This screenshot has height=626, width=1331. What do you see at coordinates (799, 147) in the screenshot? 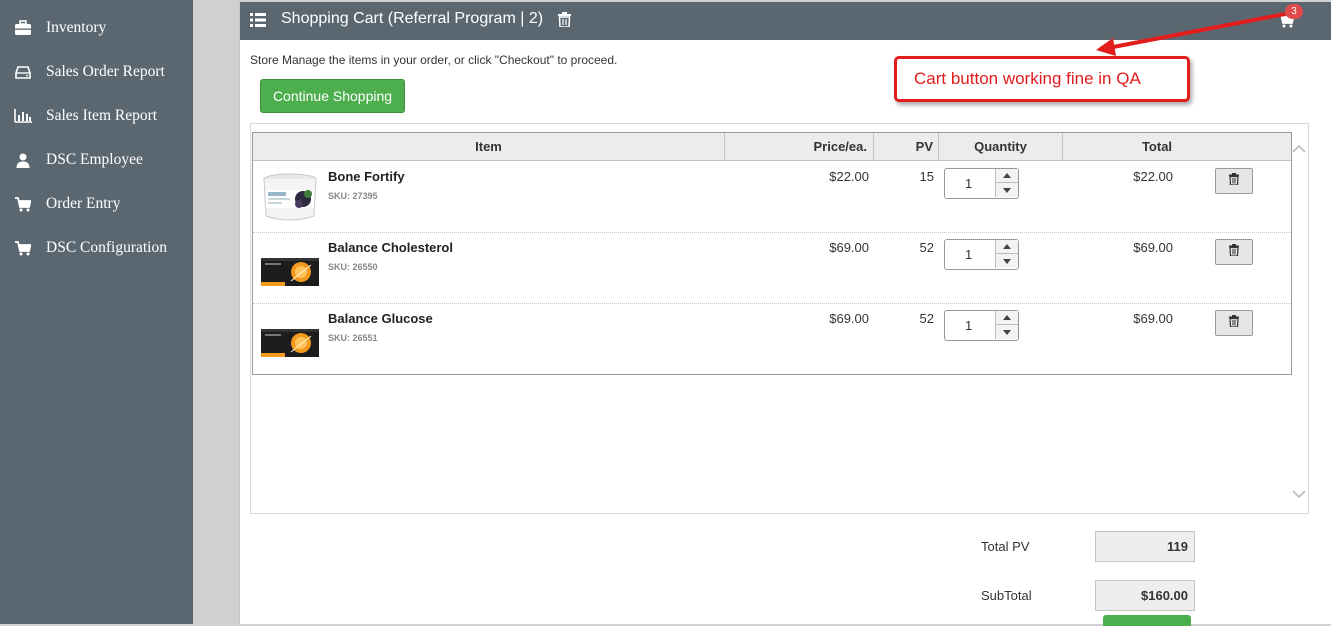
I see `column-header-price: Price/ea.` at bounding box center [799, 147].